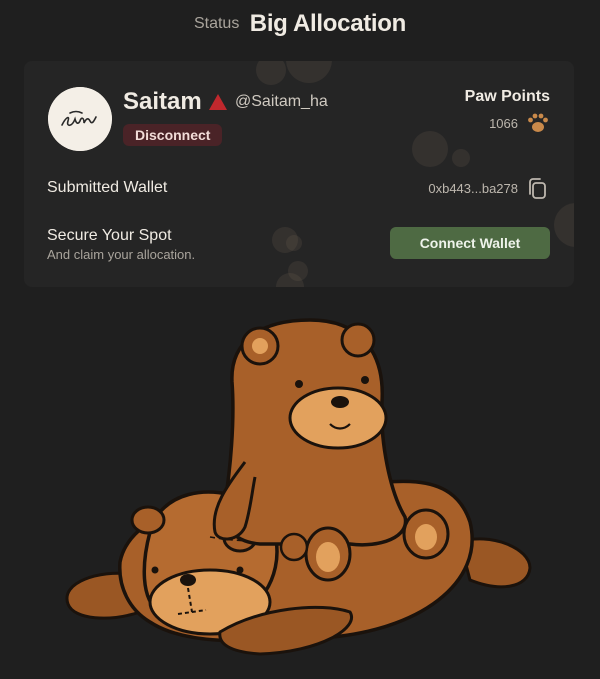 The width and height of the screenshot is (600, 679). What do you see at coordinates (218, 102) in the screenshot?
I see `triangle-warning-icon` at bounding box center [218, 102].